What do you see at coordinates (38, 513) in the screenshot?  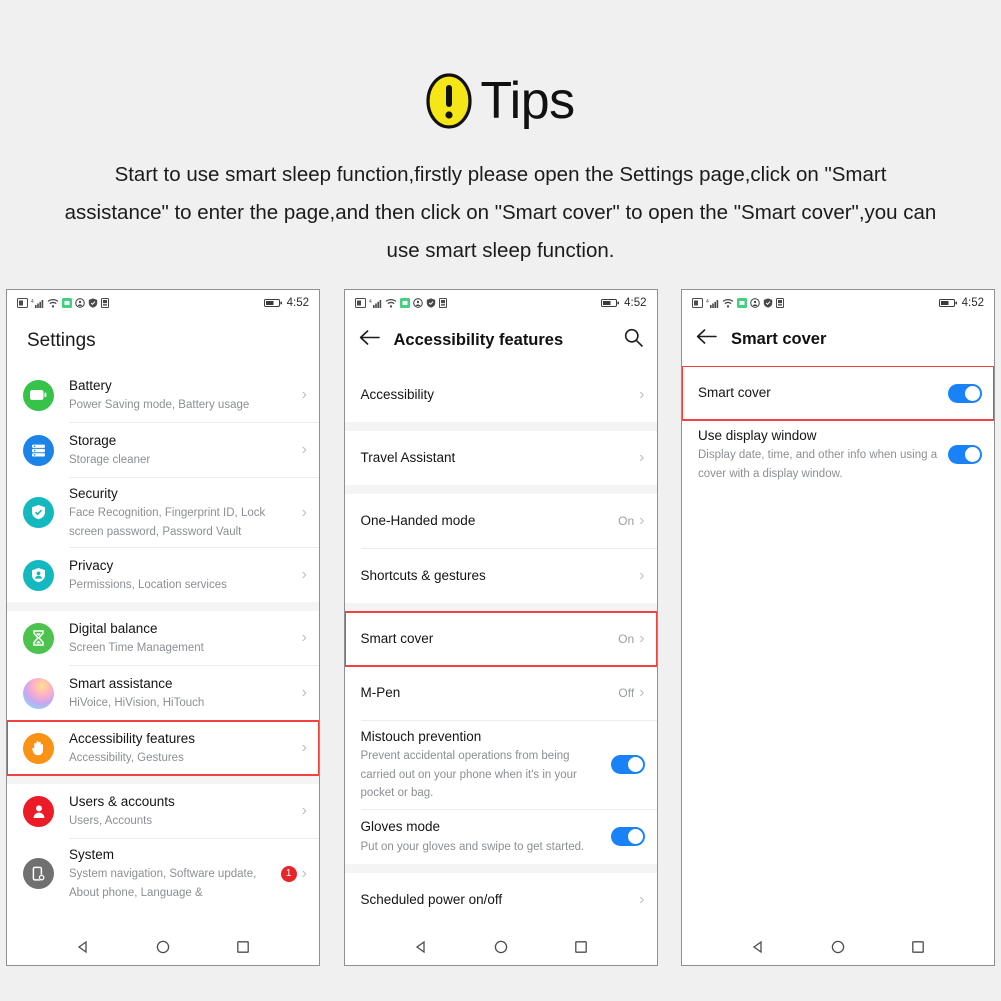 I see `security-shield-check-icon` at bounding box center [38, 513].